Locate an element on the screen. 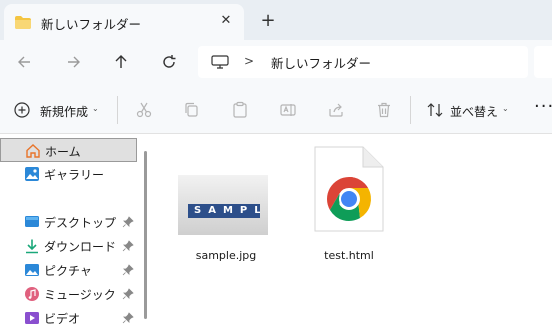 The height and width of the screenshot is (331, 552). sidebar-item-pictures: ピクチャ is located at coordinates (68, 270).